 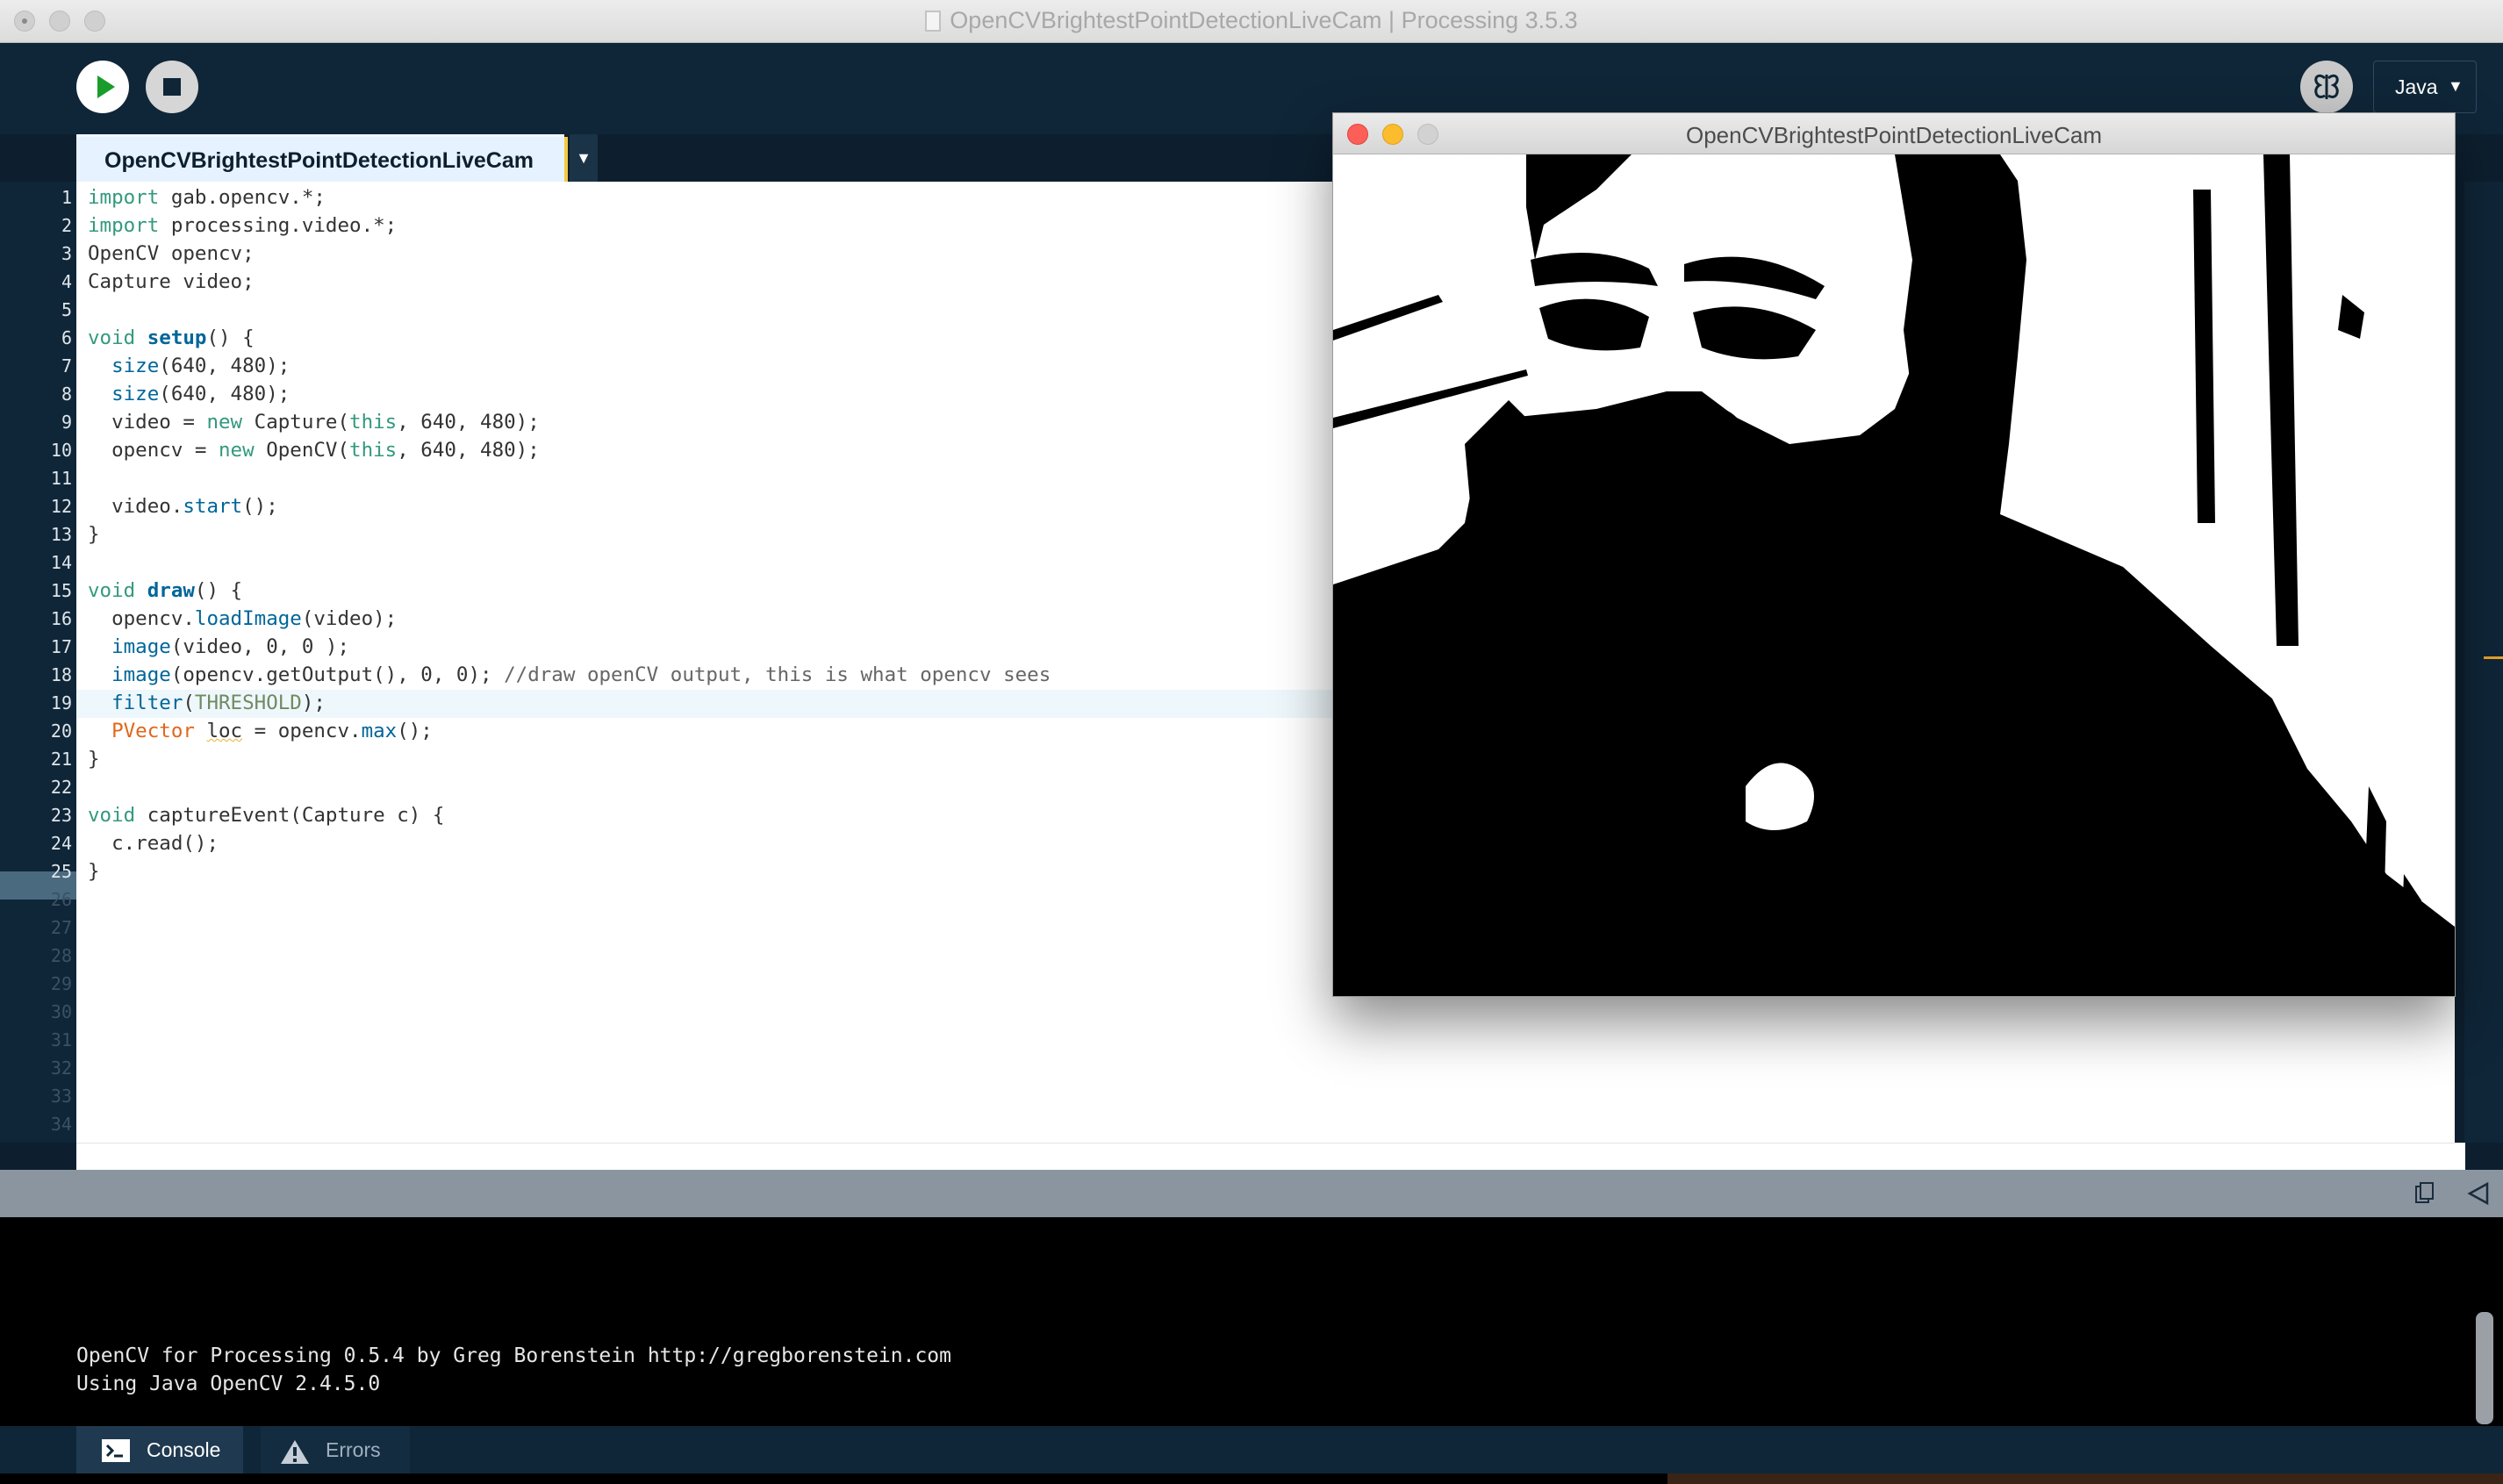 What do you see at coordinates (2478, 1193) in the screenshot?
I see `collapse-console-icon` at bounding box center [2478, 1193].